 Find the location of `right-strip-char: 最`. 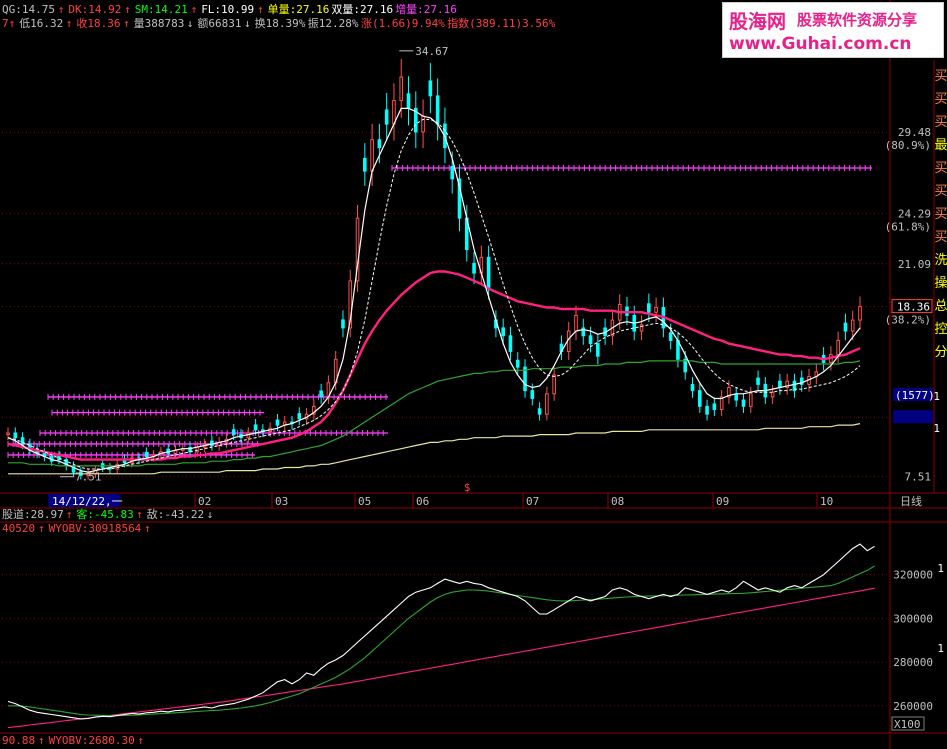

right-strip-char: 最 is located at coordinates (940, 145).